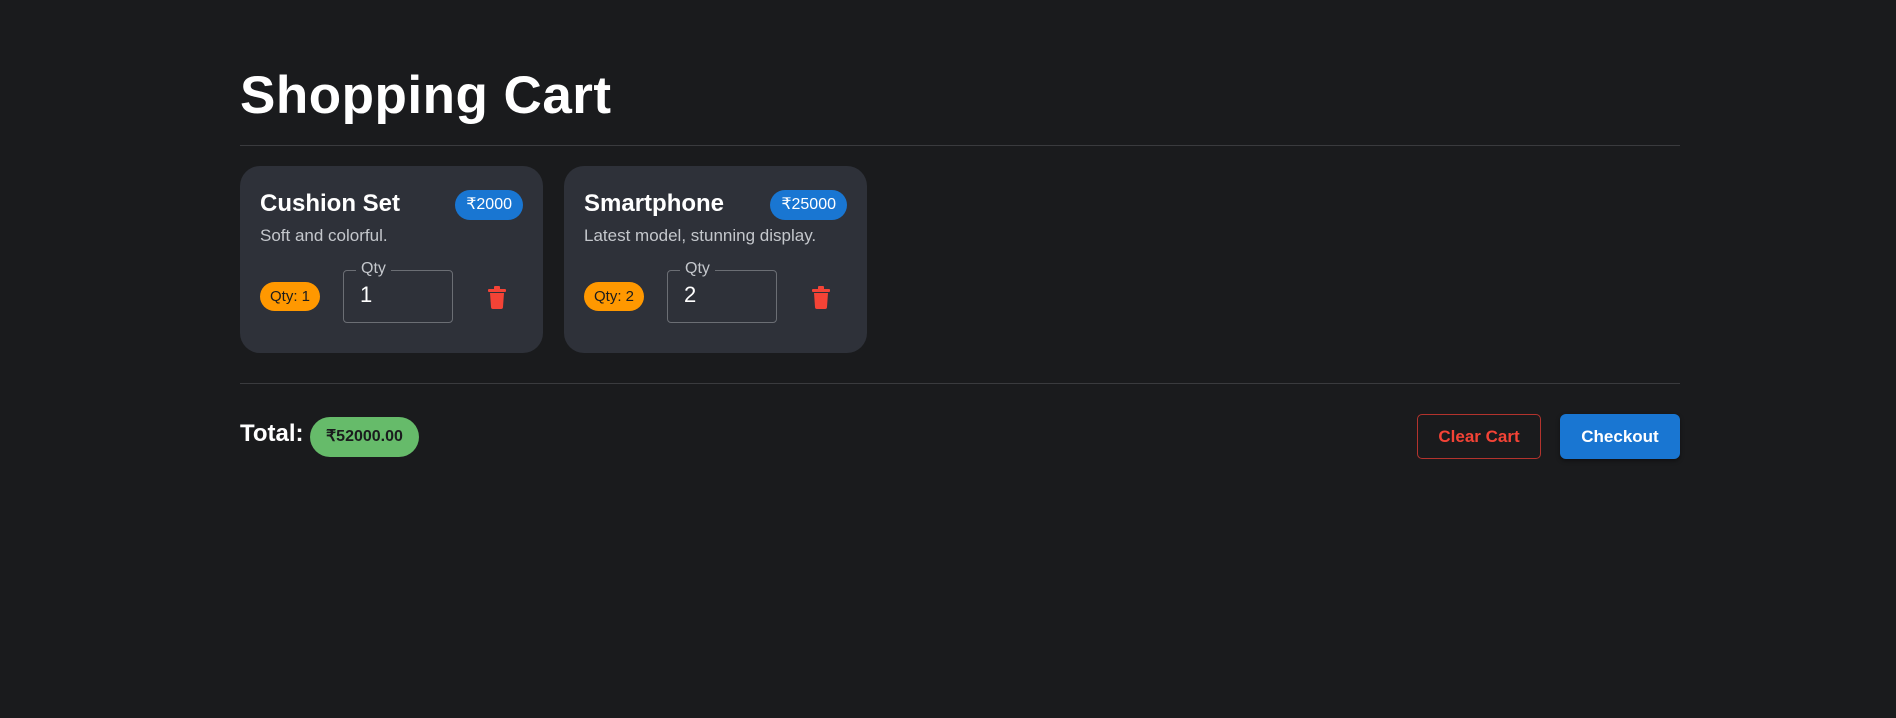  I want to click on price-badge: ₹2000, so click(489, 205).